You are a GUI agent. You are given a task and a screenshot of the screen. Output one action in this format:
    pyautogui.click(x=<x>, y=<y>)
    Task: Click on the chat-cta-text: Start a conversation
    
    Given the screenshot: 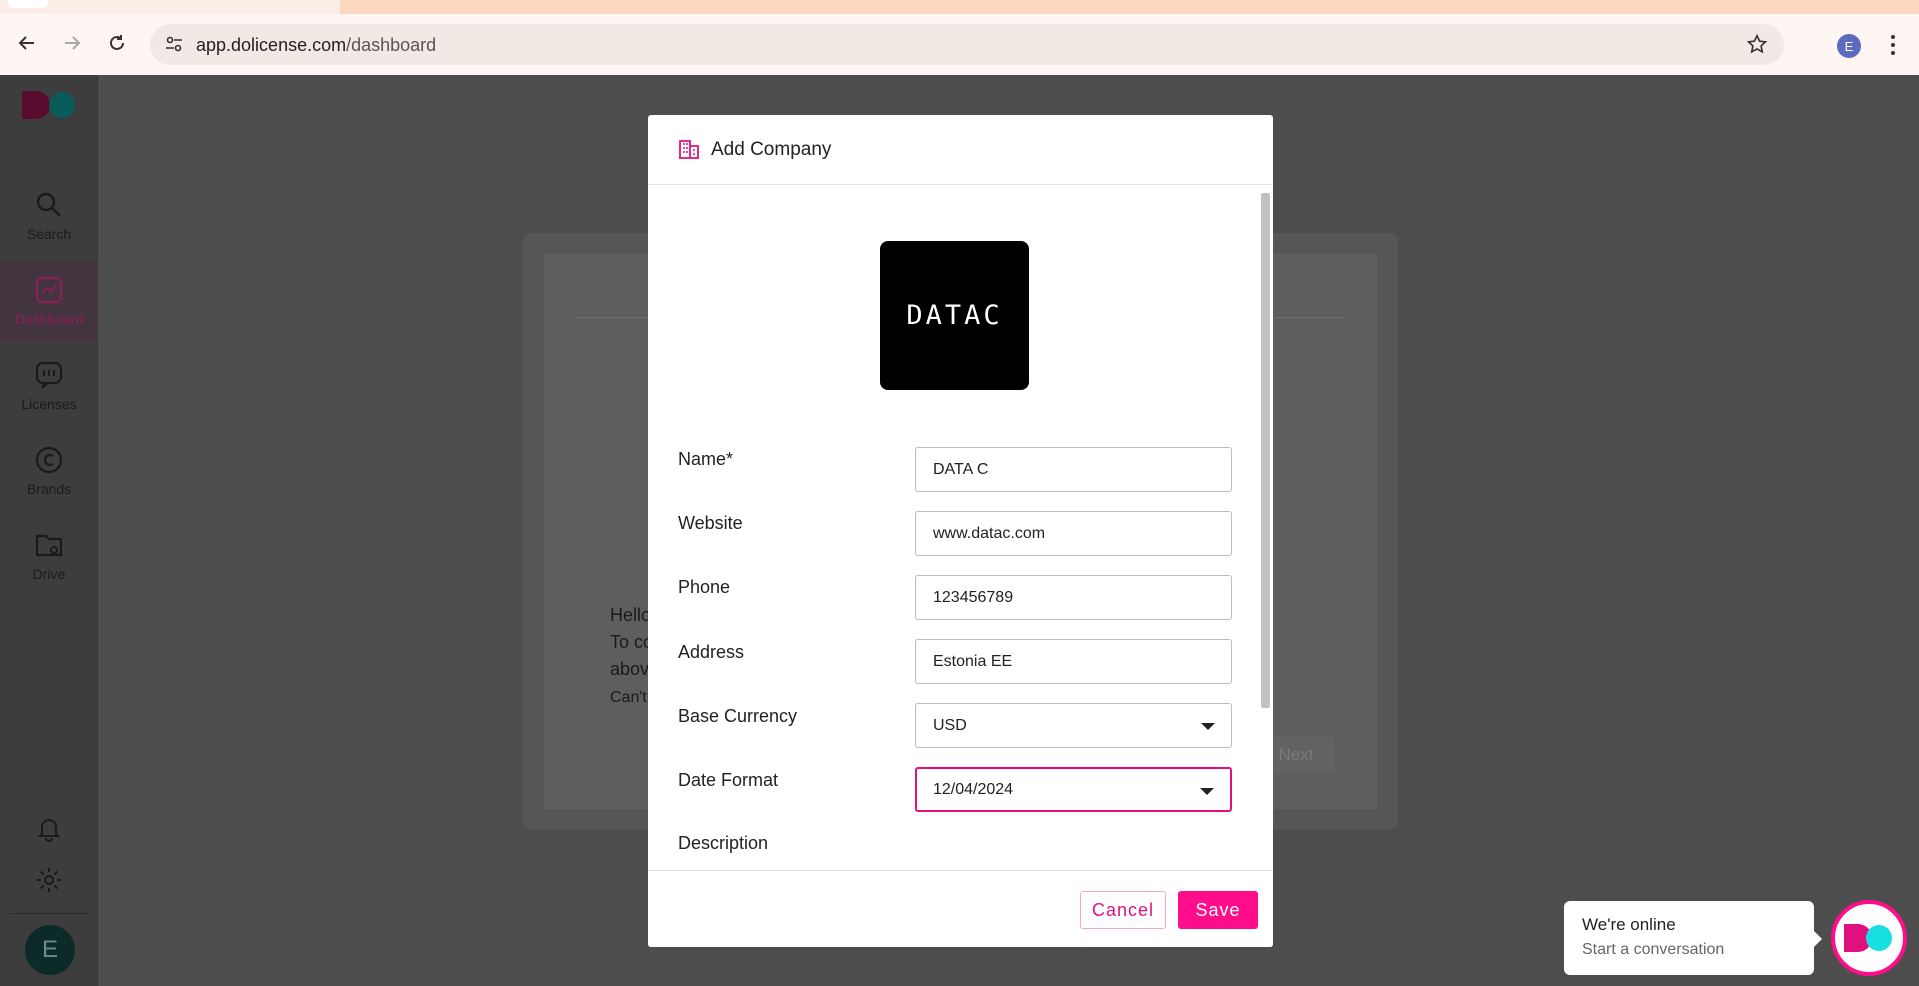 What is the action you would take?
    pyautogui.click(x=1653, y=949)
    